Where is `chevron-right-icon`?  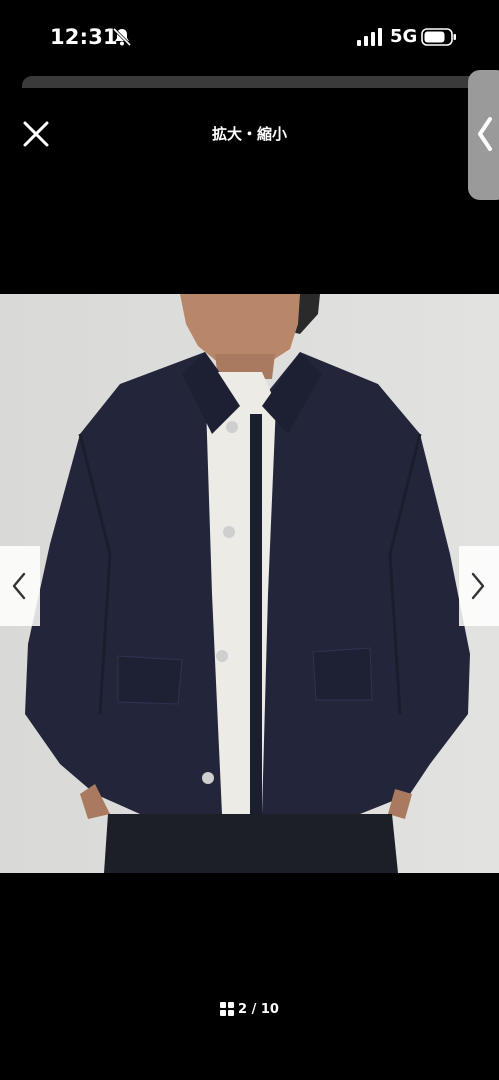
chevron-right-icon is located at coordinates (478, 586).